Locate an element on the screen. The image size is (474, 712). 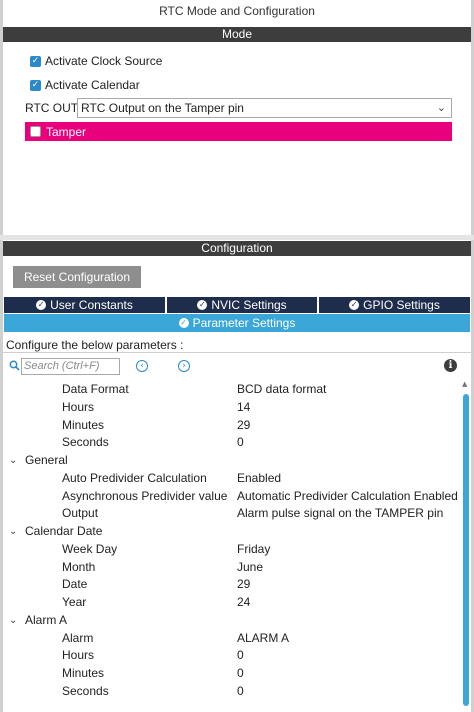
search-input: Search (Ctrl+F) is located at coordinates (70, 366).